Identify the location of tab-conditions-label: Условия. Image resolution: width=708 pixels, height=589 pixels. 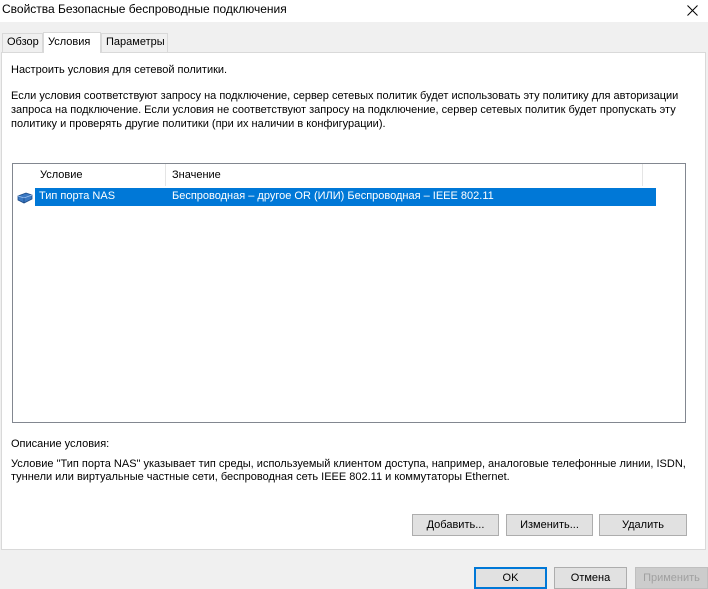
(69, 42).